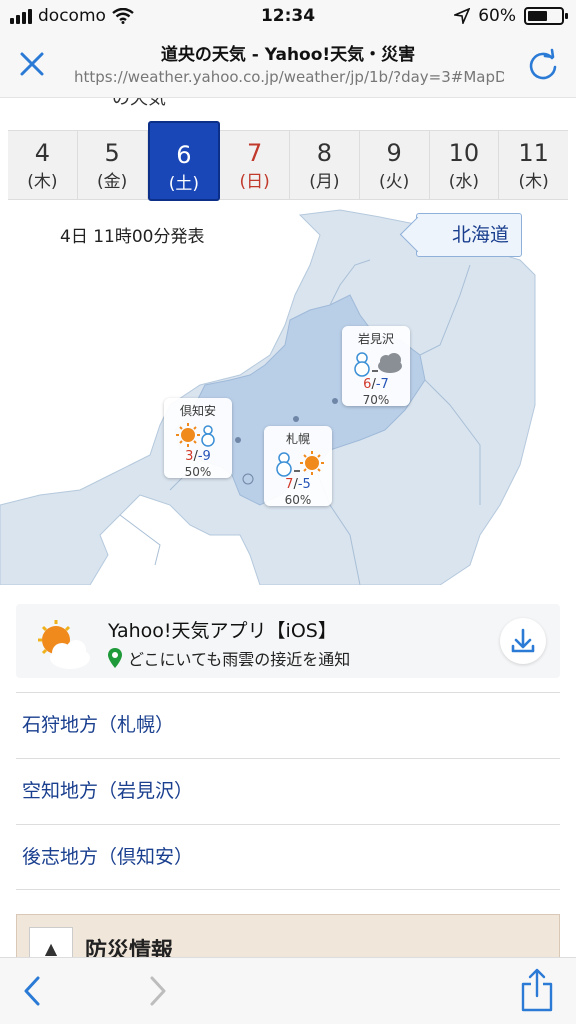 This screenshot has height=1024, width=576. What do you see at coordinates (32, 991) in the screenshot?
I see `back-arrow-icon` at bounding box center [32, 991].